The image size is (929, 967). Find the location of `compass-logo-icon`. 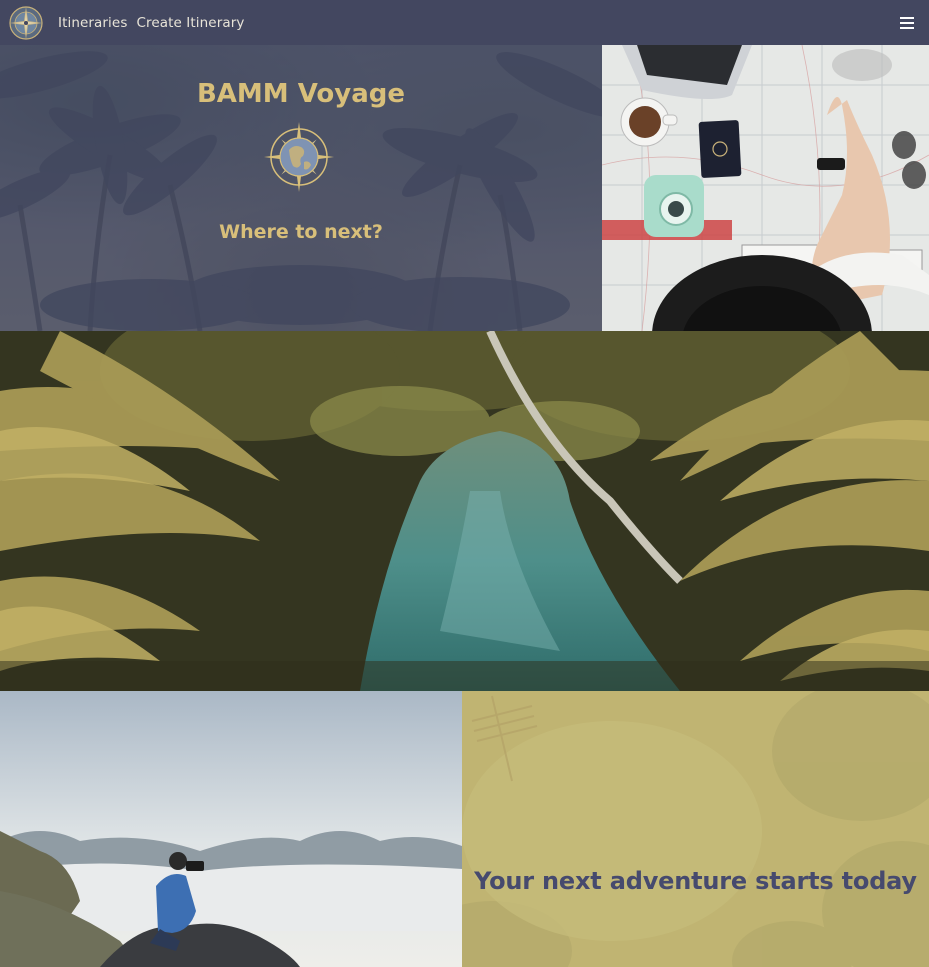

compass-logo-icon is located at coordinates (26, 23).